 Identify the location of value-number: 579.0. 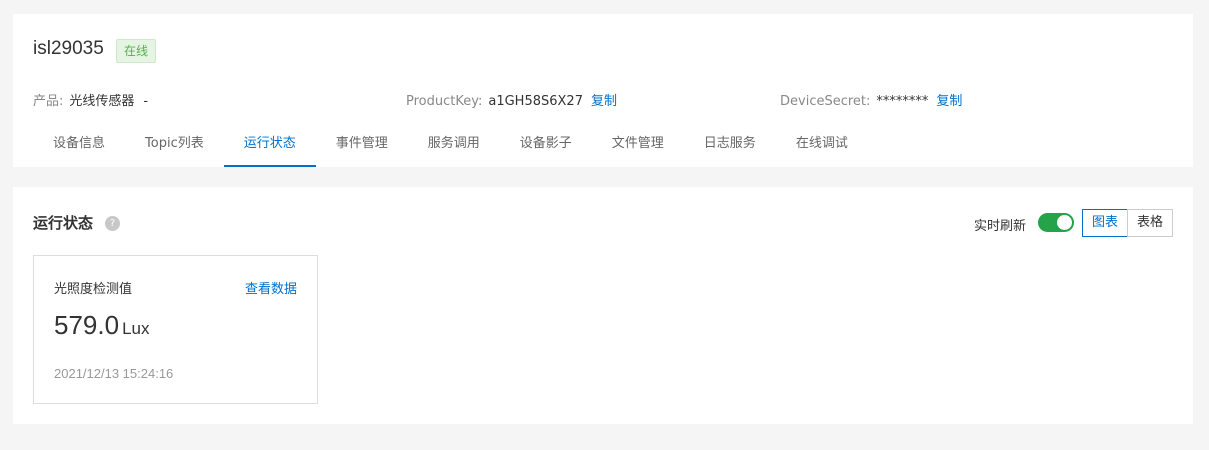
(87, 325).